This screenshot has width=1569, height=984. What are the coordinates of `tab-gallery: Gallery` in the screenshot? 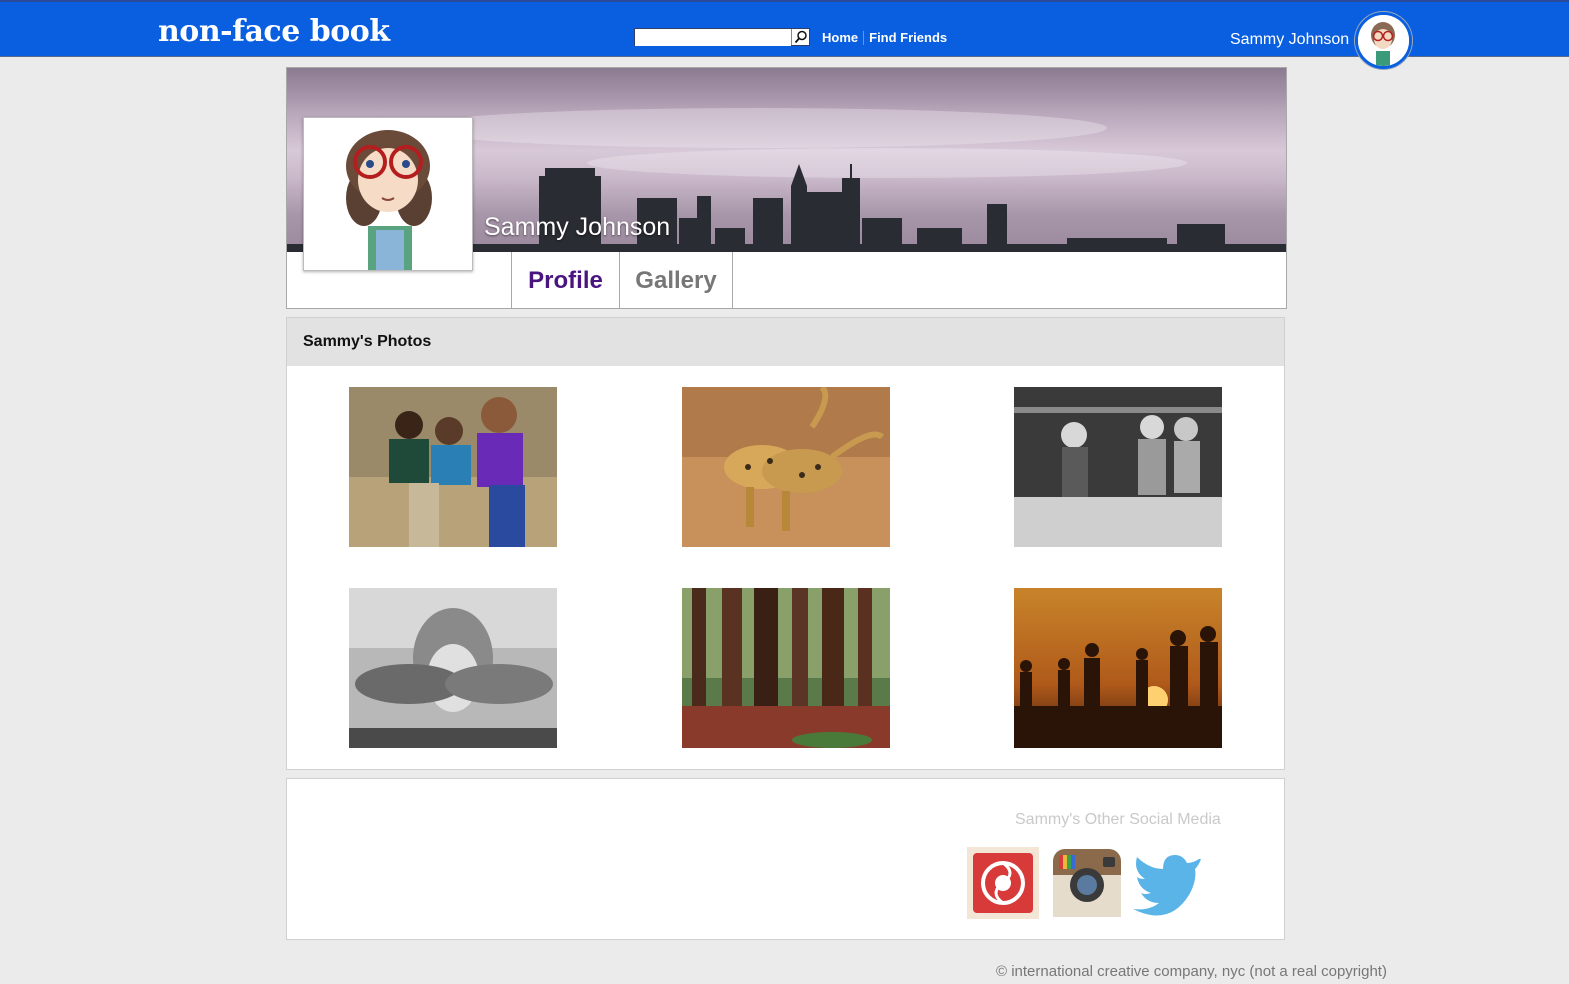 It's located at (676, 280).